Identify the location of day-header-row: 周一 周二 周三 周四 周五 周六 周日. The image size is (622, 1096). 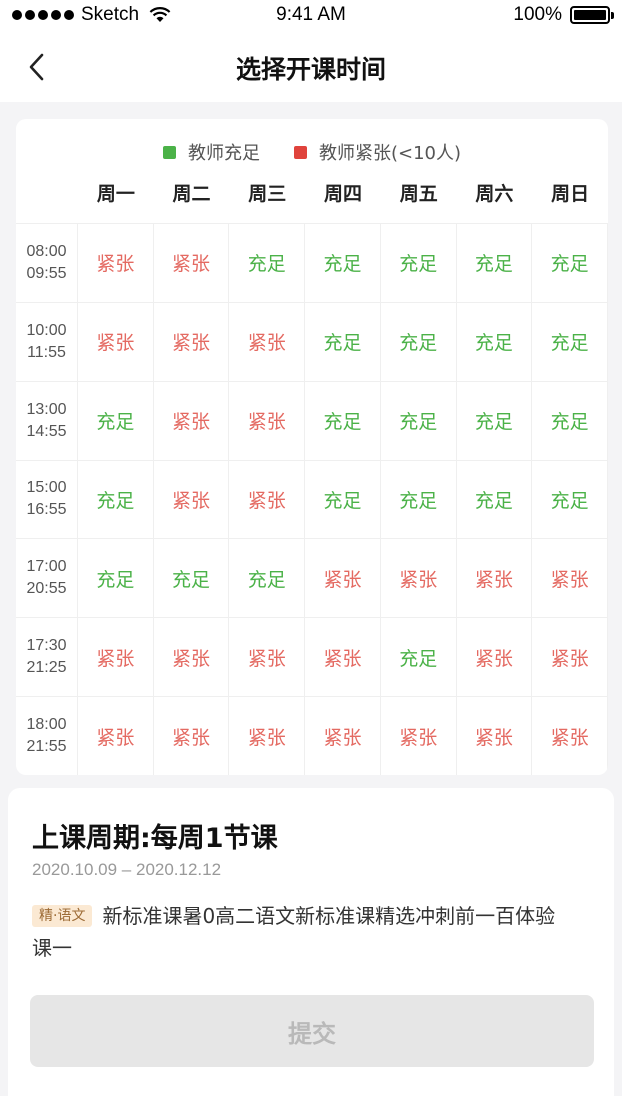
(343, 201).